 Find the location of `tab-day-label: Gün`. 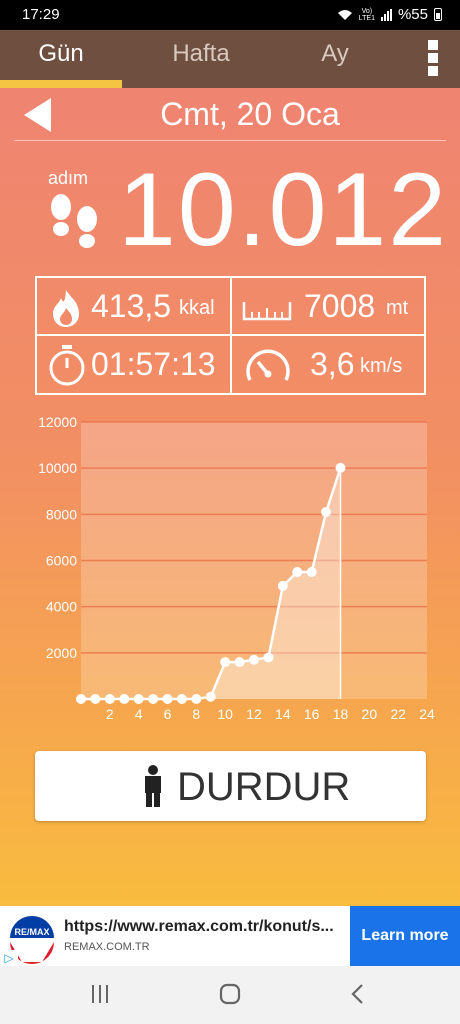

tab-day-label: Gün is located at coordinates (61, 53).